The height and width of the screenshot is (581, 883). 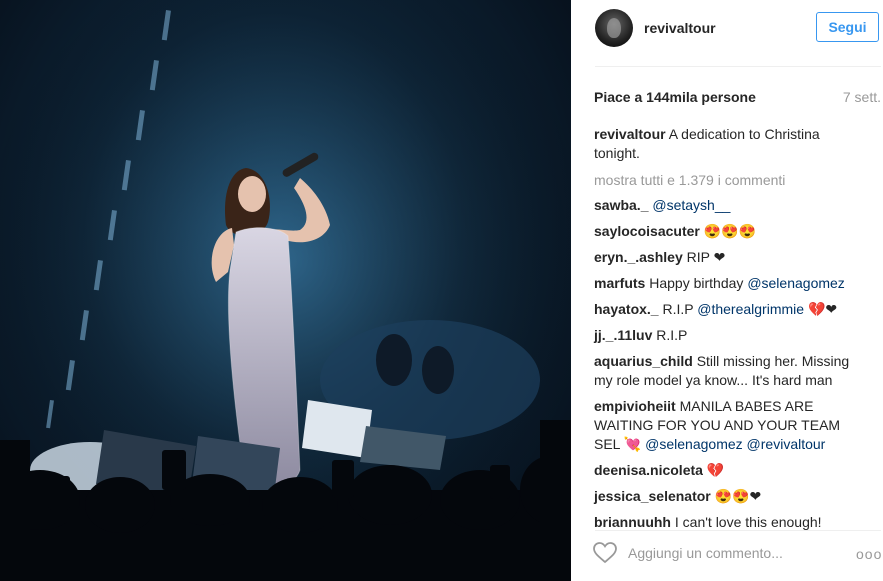 I want to click on comment-username: sawba._, so click(x=621, y=205).